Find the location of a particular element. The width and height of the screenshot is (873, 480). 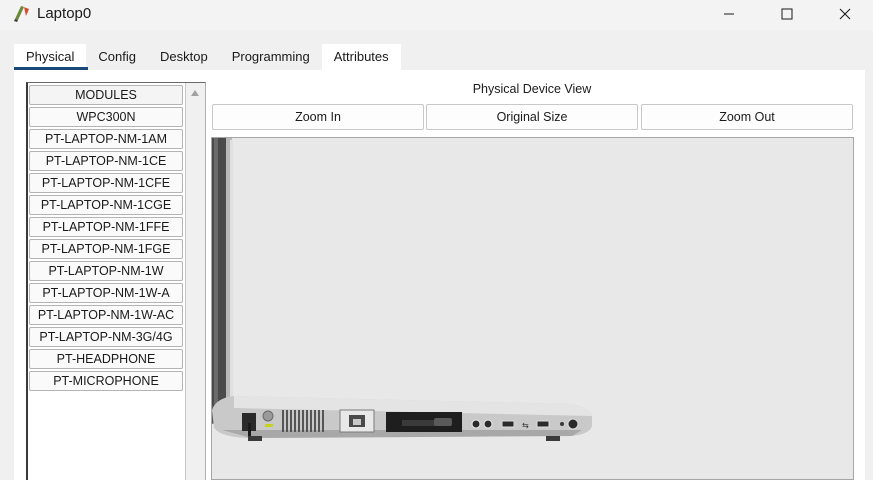

maximize-icon is located at coordinates (787, 14).